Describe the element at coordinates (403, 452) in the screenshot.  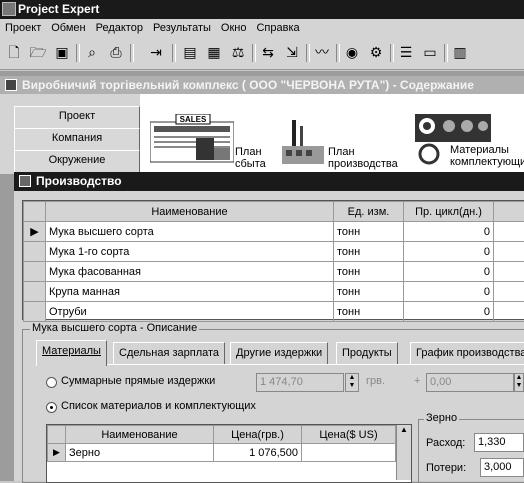
I see `materials-vertical-scrollbar: ▲` at that location.